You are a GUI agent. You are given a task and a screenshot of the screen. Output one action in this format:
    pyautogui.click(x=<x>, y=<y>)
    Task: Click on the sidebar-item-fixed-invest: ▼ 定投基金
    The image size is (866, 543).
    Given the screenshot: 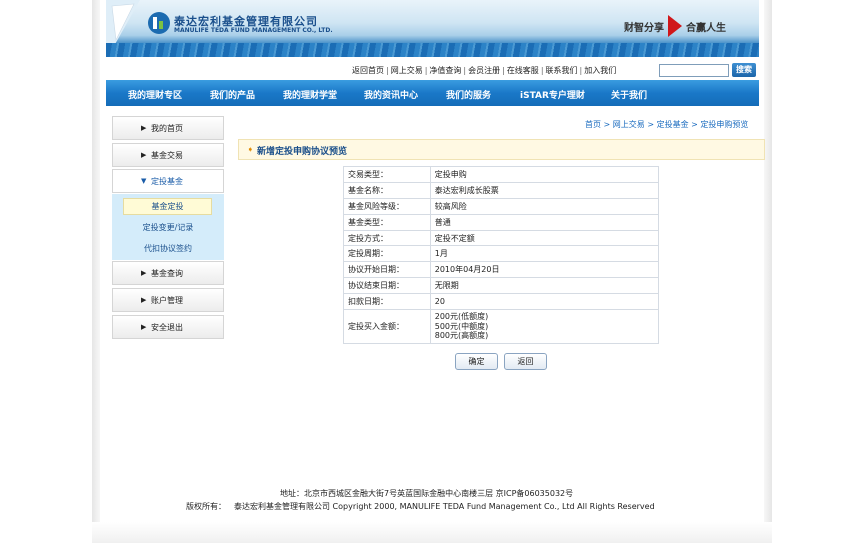 What is the action you would take?
    pyautogui.click(x=168, y=181)
    